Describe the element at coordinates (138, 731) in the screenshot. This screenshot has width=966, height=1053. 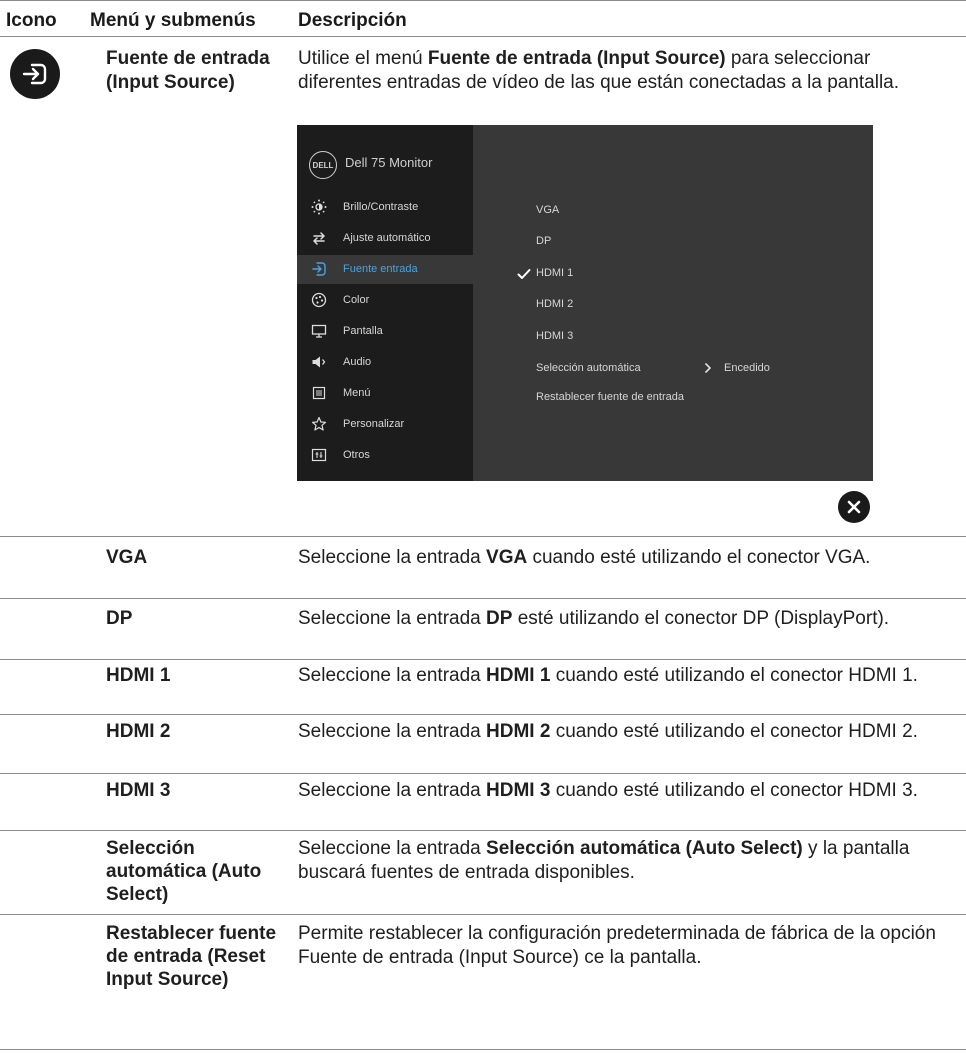
I see `row-name-hdmi2: HDMI 2` at that location.